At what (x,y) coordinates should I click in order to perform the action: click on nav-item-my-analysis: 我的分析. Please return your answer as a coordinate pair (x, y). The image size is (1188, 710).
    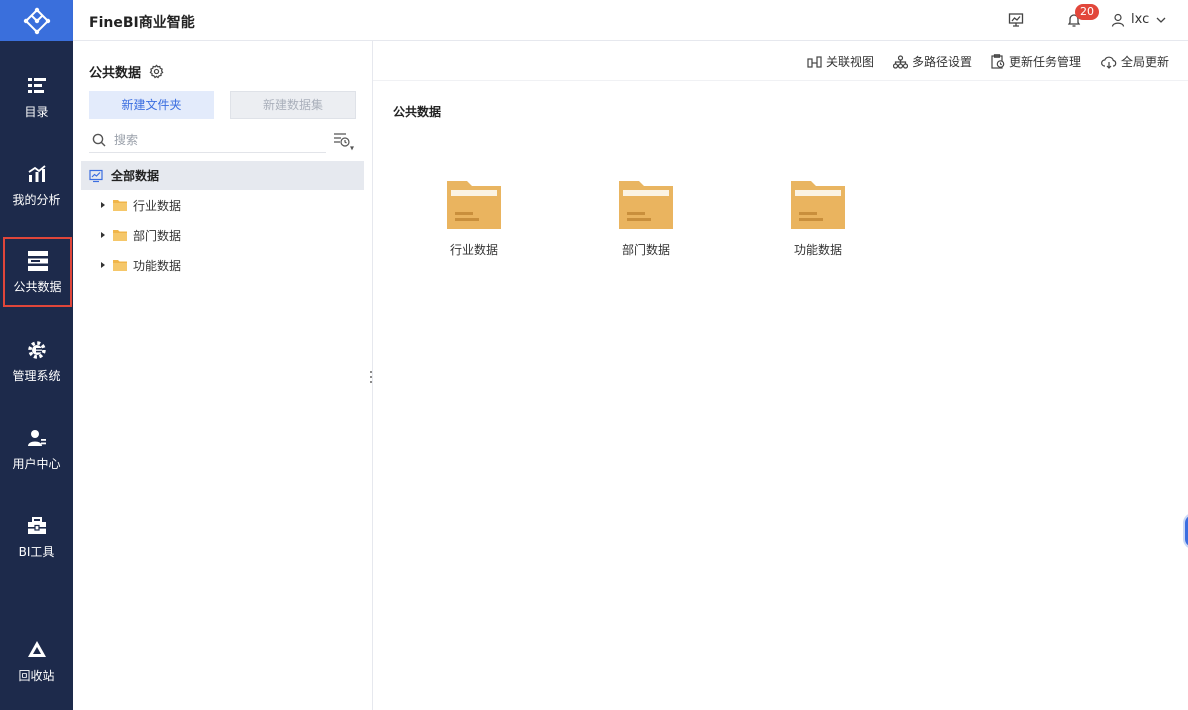
    Looking at the image, I should click on (36, 185).